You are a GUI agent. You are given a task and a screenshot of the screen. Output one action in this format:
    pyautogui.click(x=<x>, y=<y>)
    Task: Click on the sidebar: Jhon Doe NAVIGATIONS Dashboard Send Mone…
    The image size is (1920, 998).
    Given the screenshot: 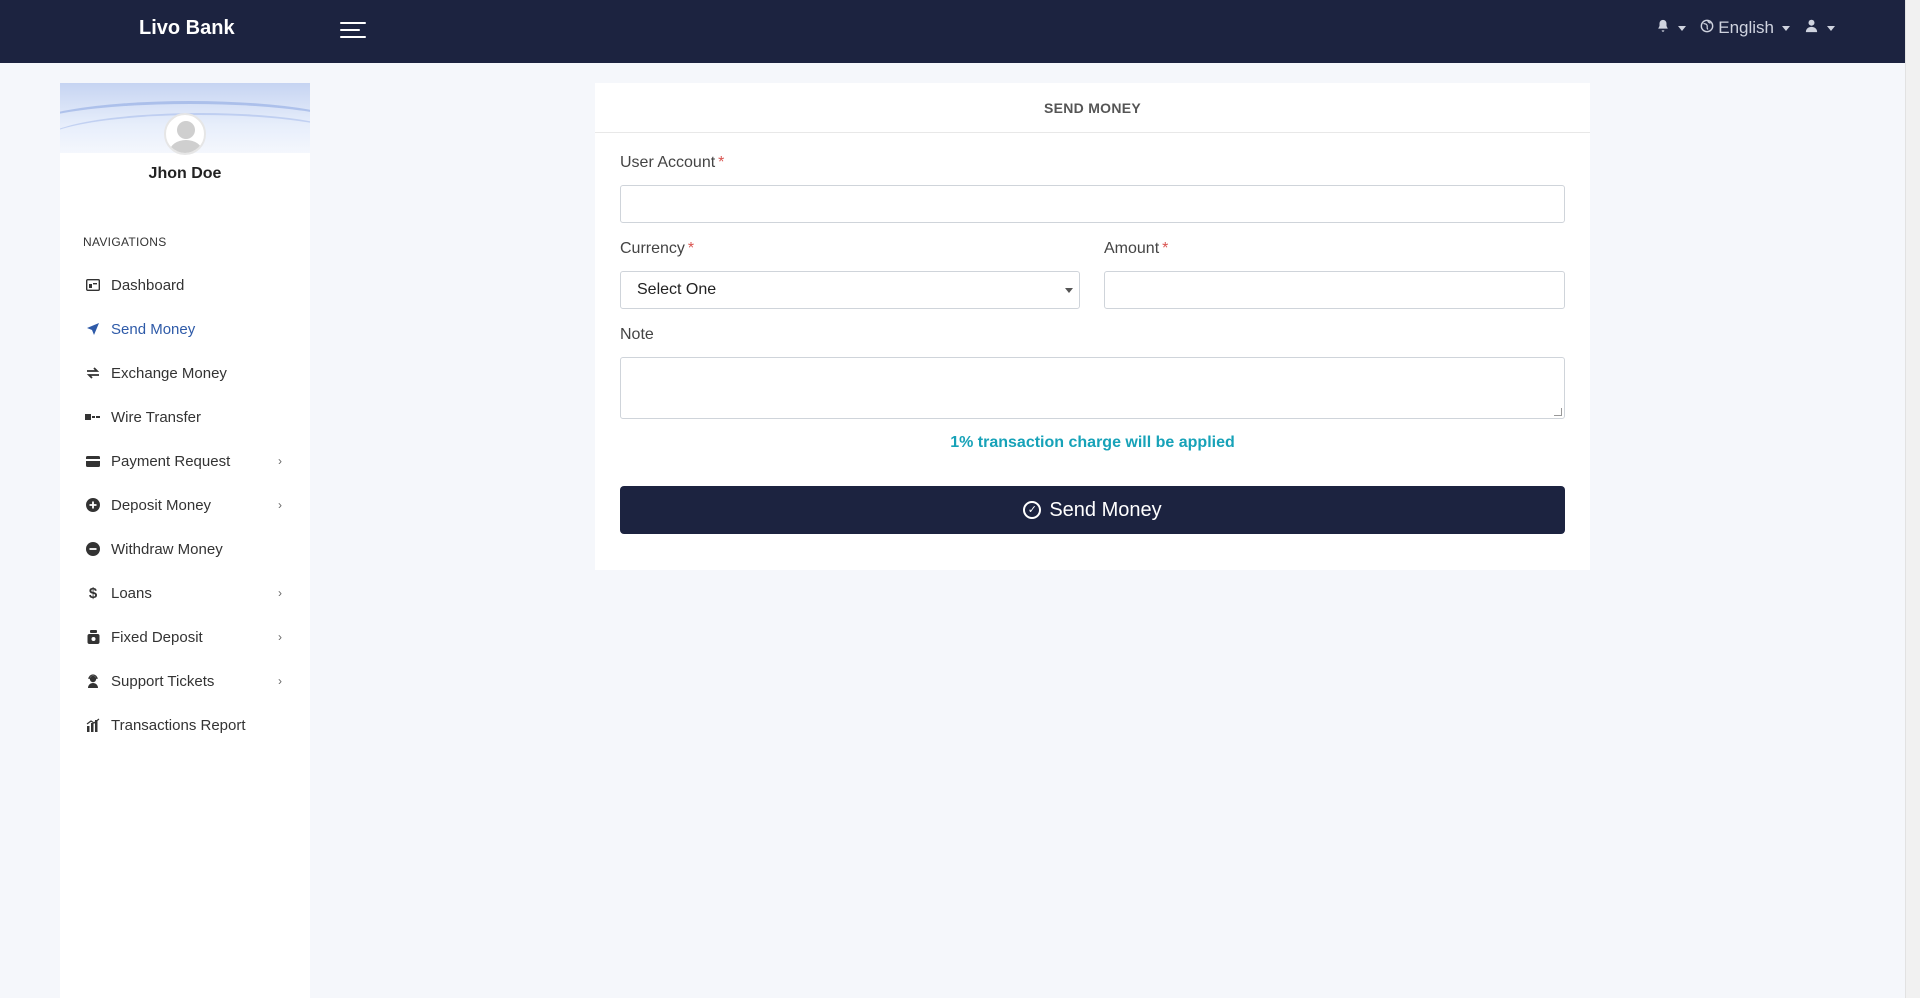 What is the action you would take?
    pyautogui.click(x=185, y=540)
    